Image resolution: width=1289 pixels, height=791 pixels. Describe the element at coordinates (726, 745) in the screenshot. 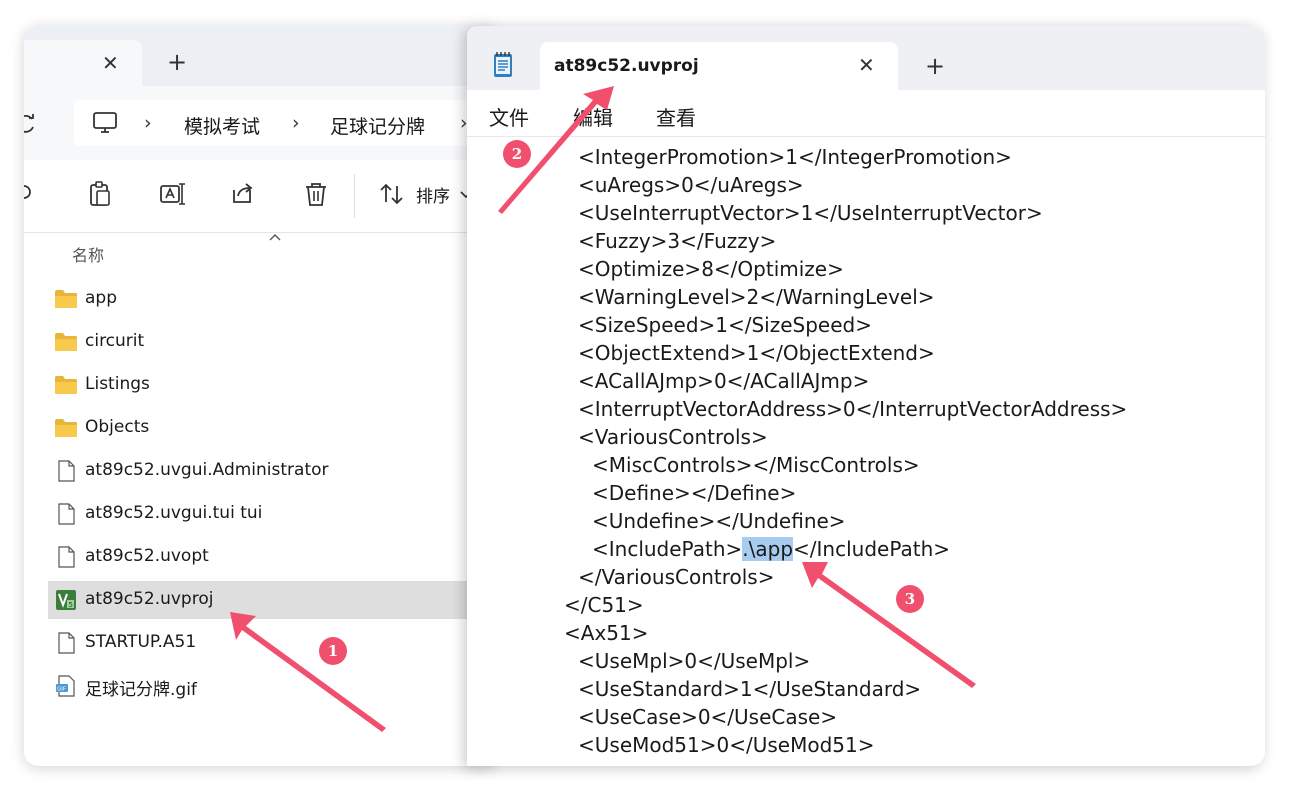

I see `code-text: <UseMod51>0</UseMod51>` at that location.